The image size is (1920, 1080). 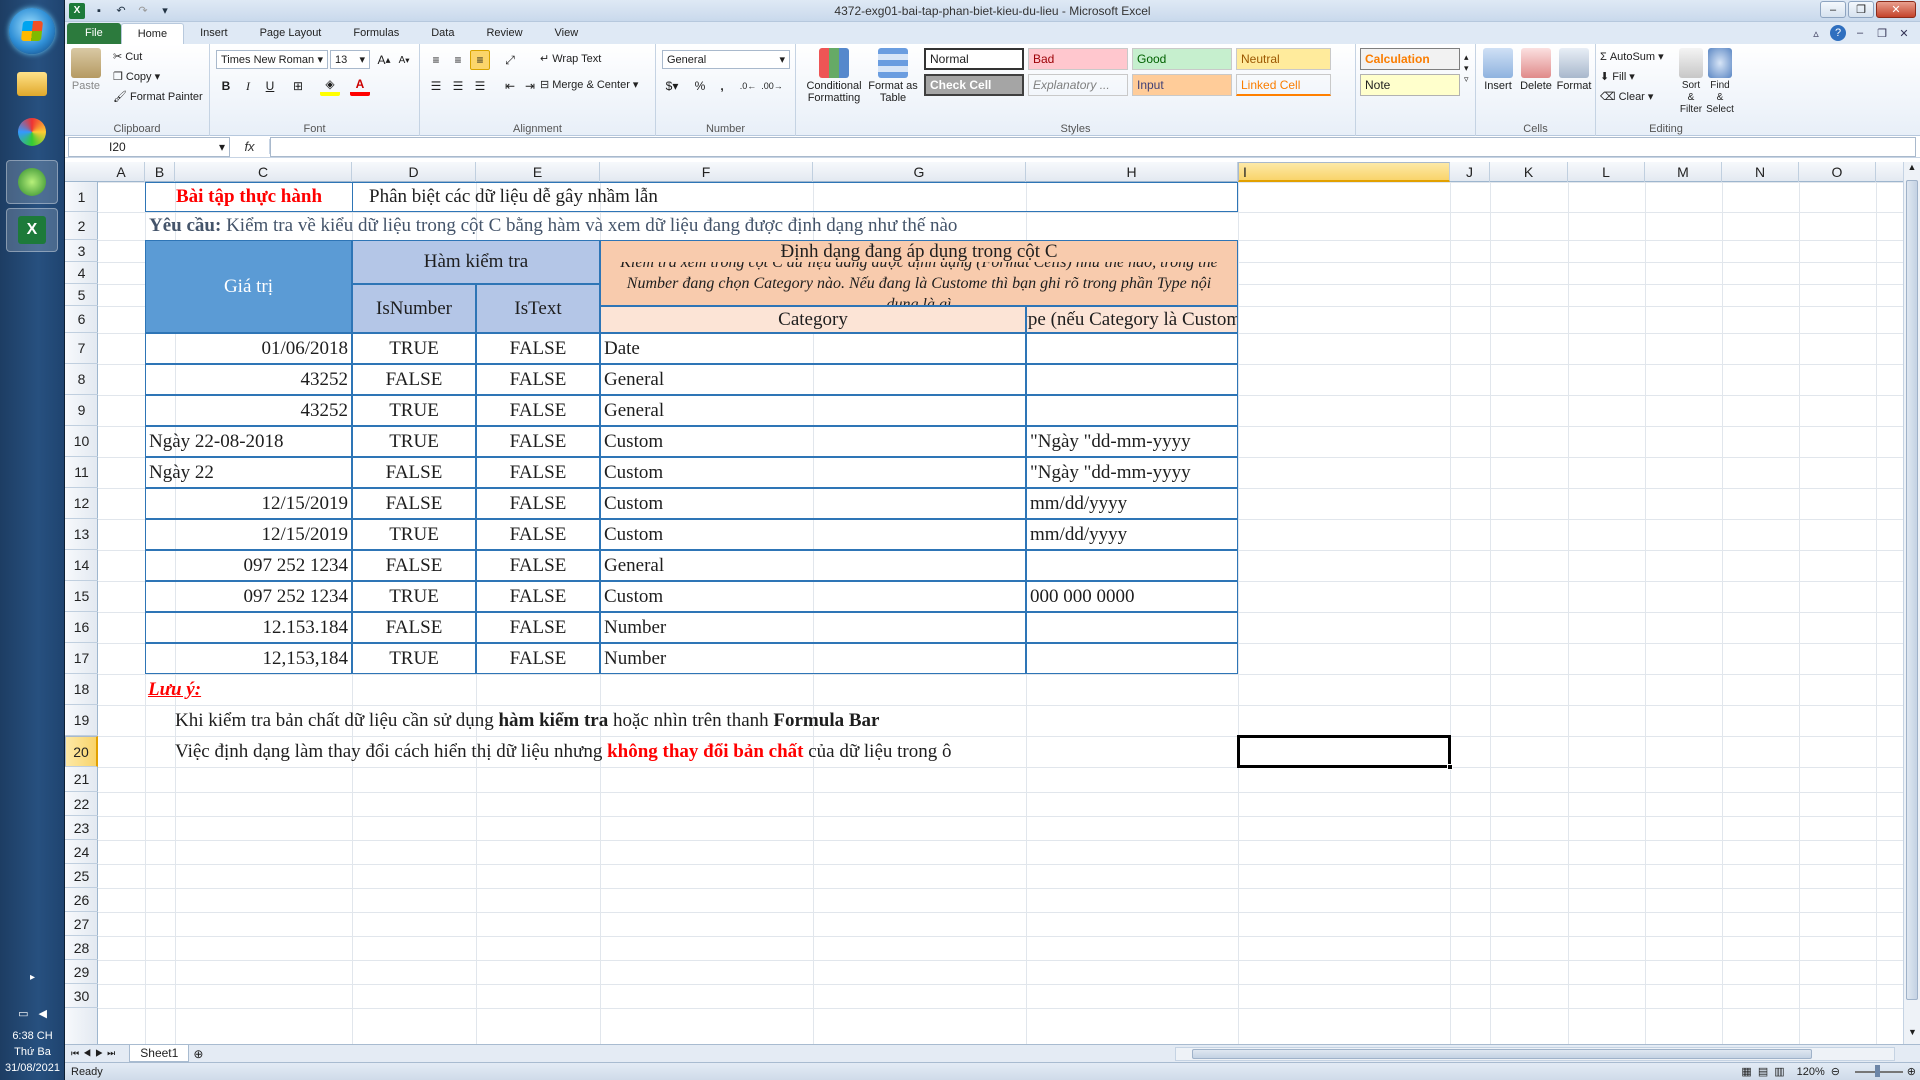 What do you see at coordinates (32, 132) in the screenshot?
I see `paint-icon` at bounding box center [32, 132].